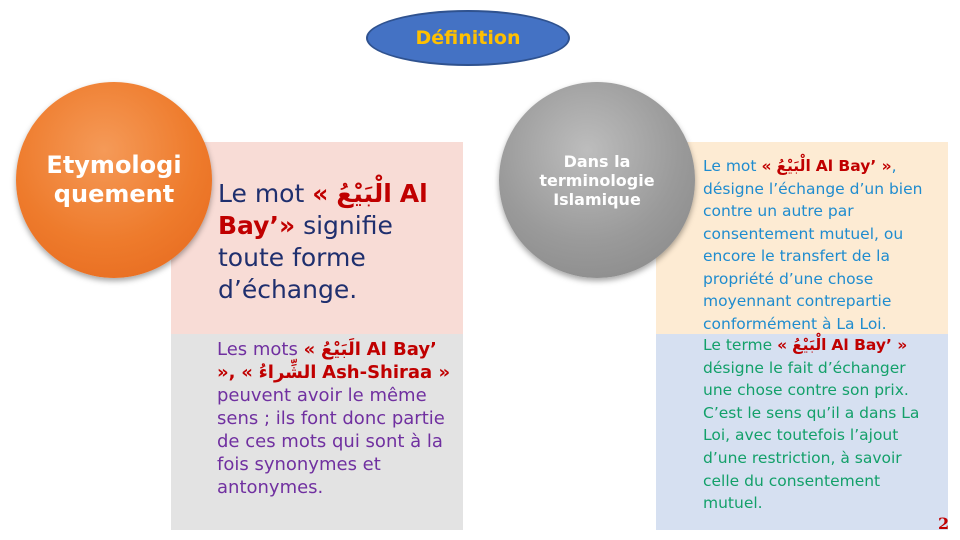  What do you see at coordinates (869, 345) in the screenshot?
I see `rb-term: Al Bay’ »` at bounding box center [869, 345].